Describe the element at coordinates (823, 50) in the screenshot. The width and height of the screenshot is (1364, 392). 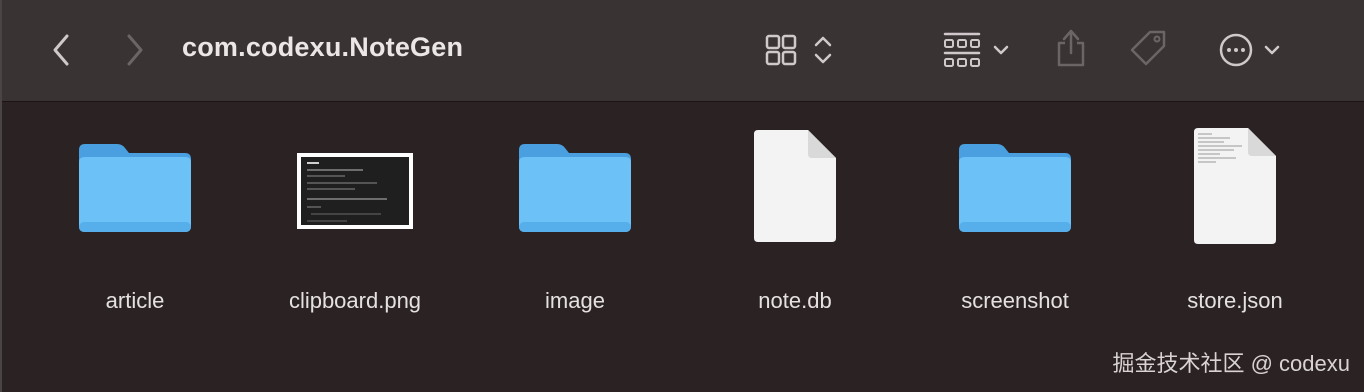
I see `chevron-updown-icon` at that location.